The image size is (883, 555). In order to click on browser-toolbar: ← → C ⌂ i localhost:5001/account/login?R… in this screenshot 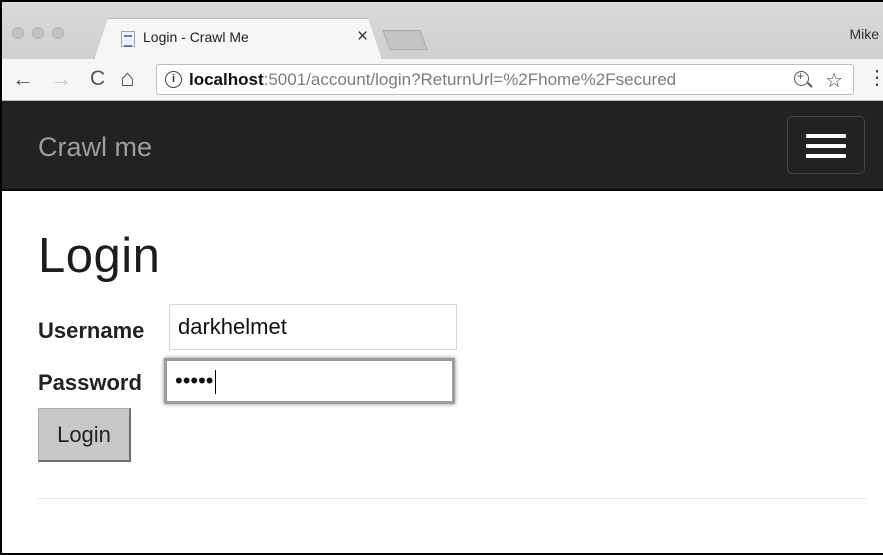, I will do `click(442, 80)`.